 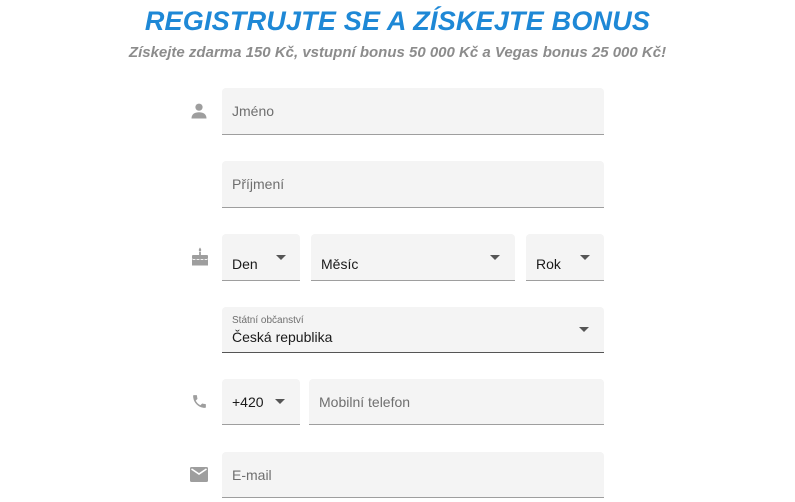 What do you see at coordinates (248, 402) in the screenshot?
I see `phone-prefix-value: +420` at bounding box center [248, 402].